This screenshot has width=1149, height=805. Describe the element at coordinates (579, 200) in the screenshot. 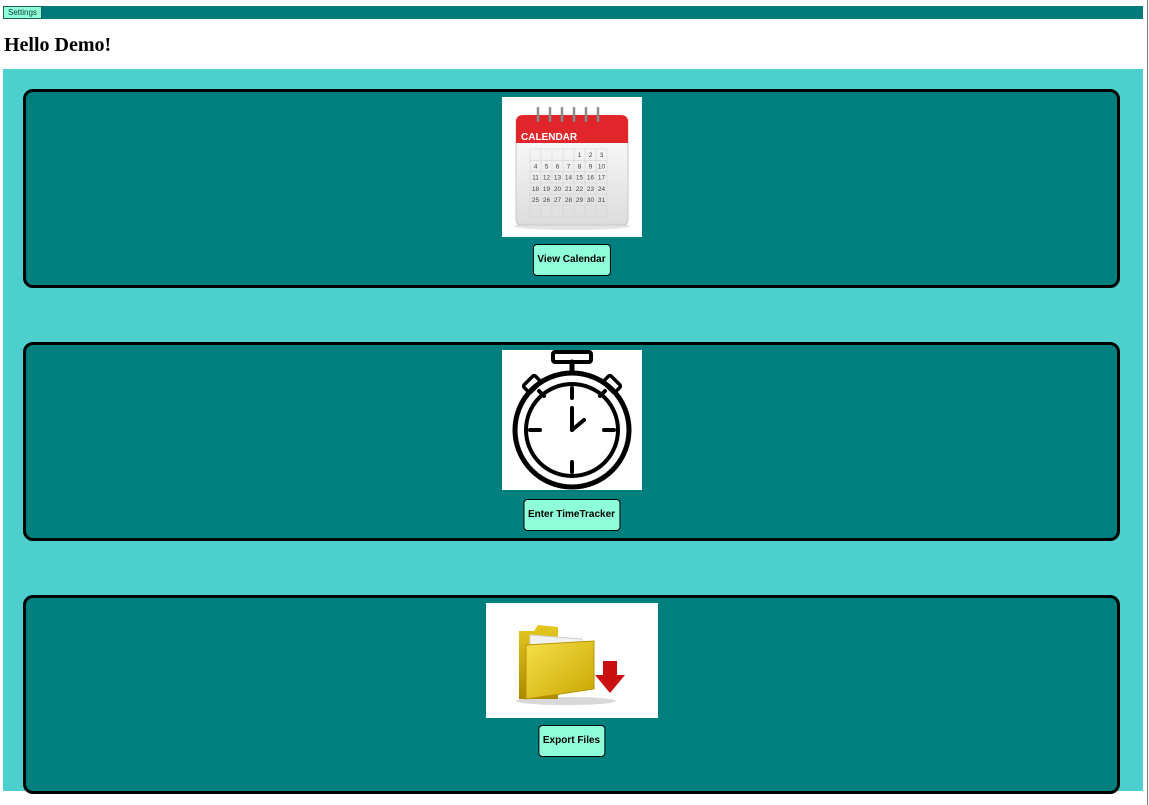

I see `calendar-day: 29` at that location.